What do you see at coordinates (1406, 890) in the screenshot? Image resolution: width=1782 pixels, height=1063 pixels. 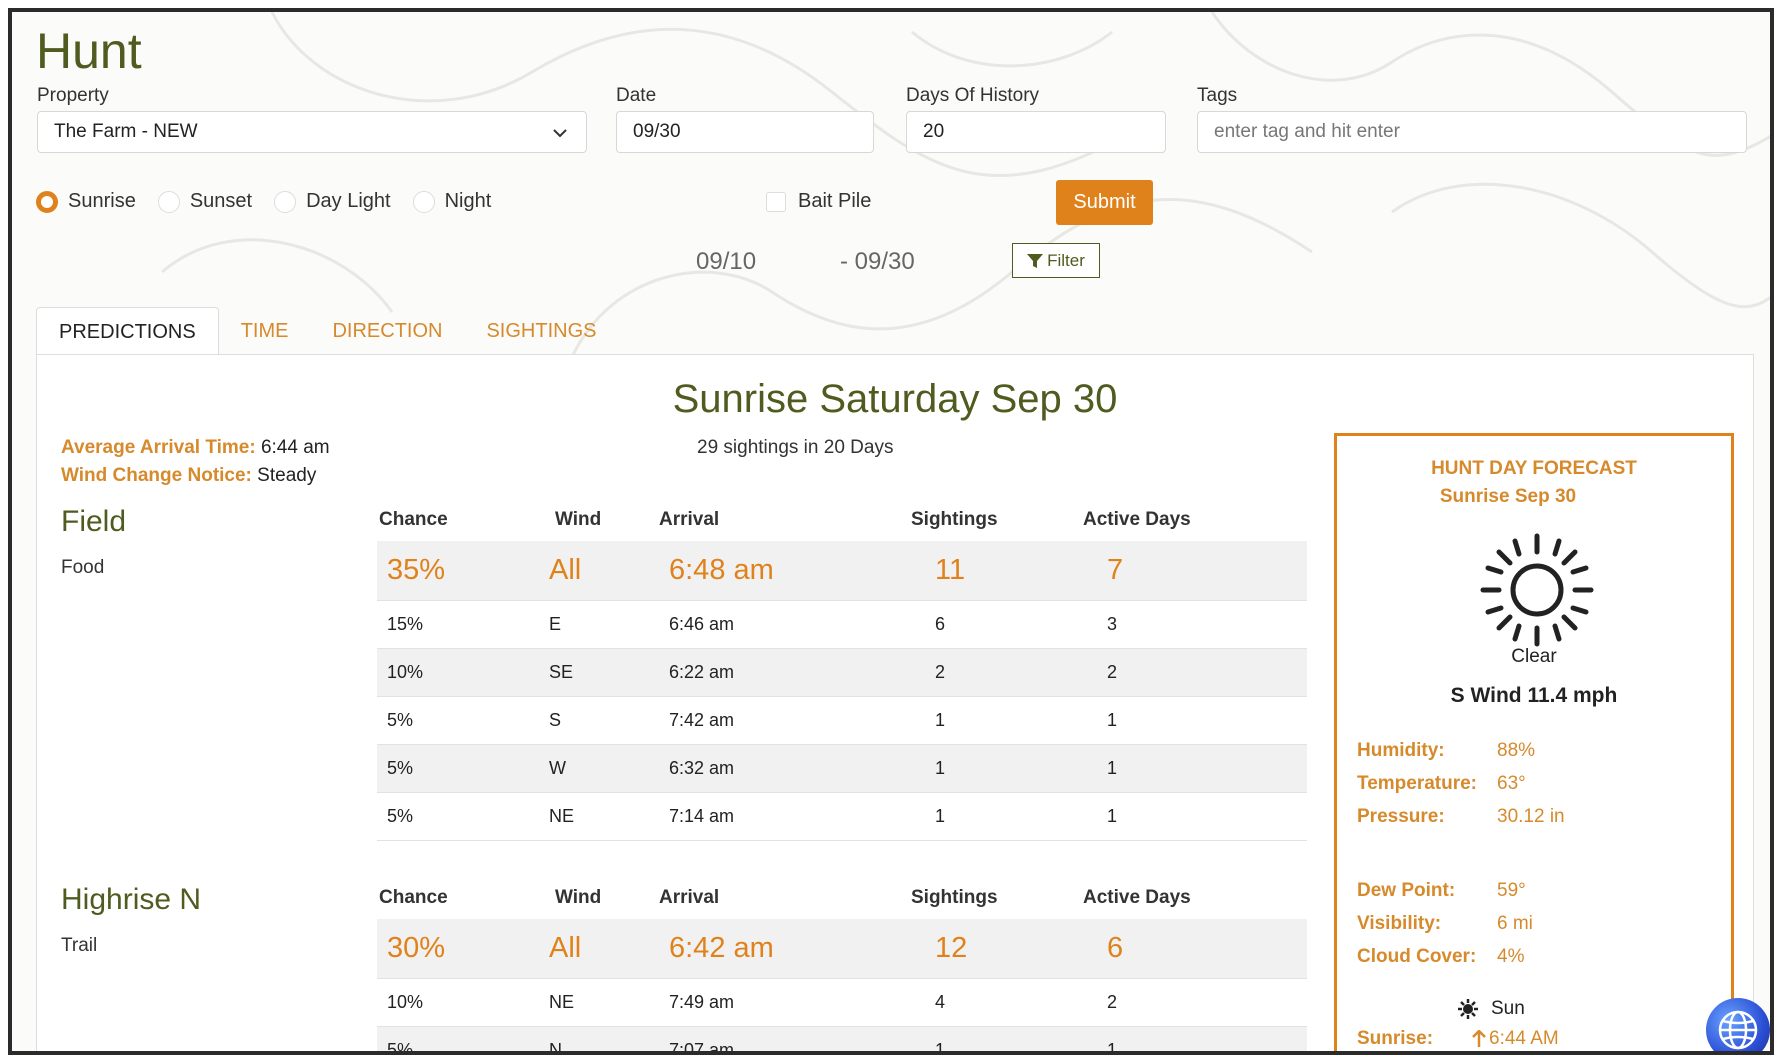 I see `dew-point-label: Dew Point:` at bounding box center [1406, 890].